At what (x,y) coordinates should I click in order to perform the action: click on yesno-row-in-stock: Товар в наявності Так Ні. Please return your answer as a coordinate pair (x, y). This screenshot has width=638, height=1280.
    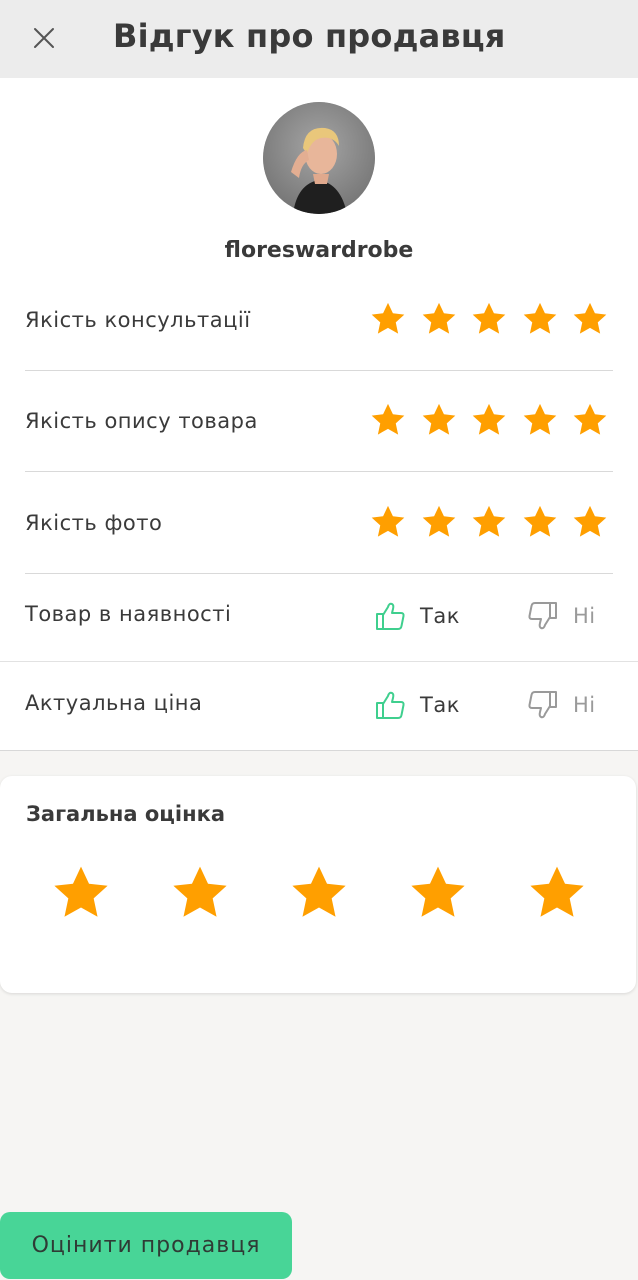
    Looking at the image, I should click on (319, 616).